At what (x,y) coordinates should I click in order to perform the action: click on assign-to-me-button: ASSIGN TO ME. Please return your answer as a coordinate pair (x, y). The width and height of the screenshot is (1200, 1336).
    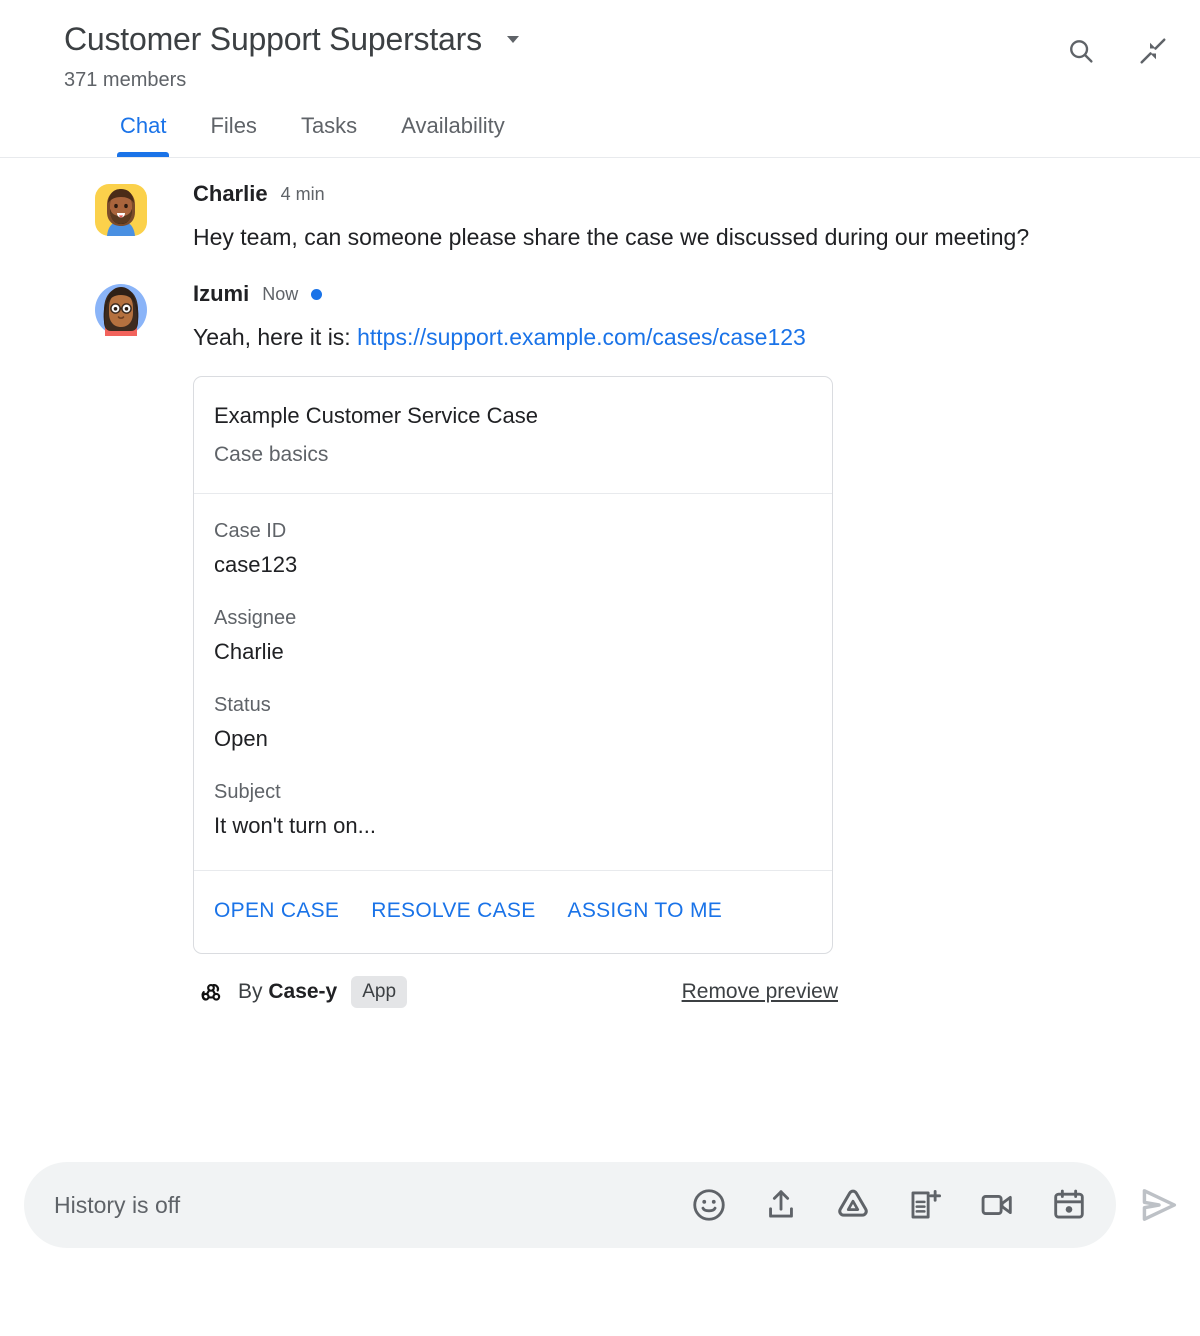
    Looking at the image, I should click on (645, 911).